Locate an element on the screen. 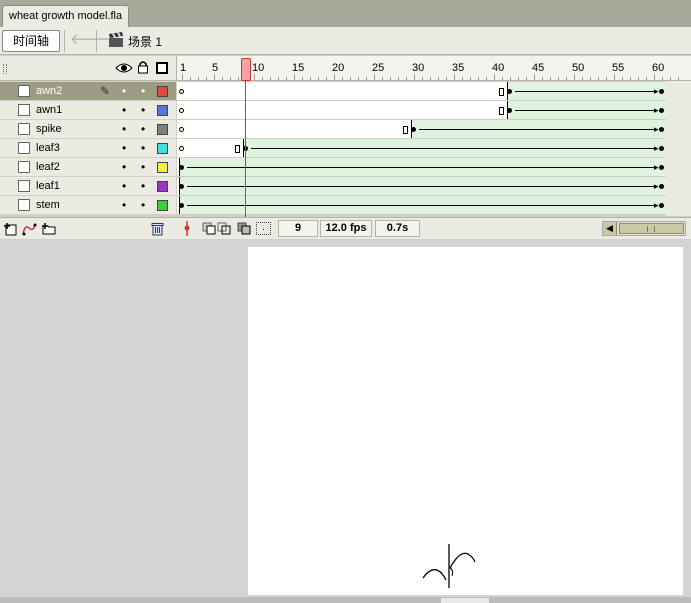 The height and width of the screenshot is (603, 691). layer-row-awn1: awn1 • • is located at coordinates (88, 110).